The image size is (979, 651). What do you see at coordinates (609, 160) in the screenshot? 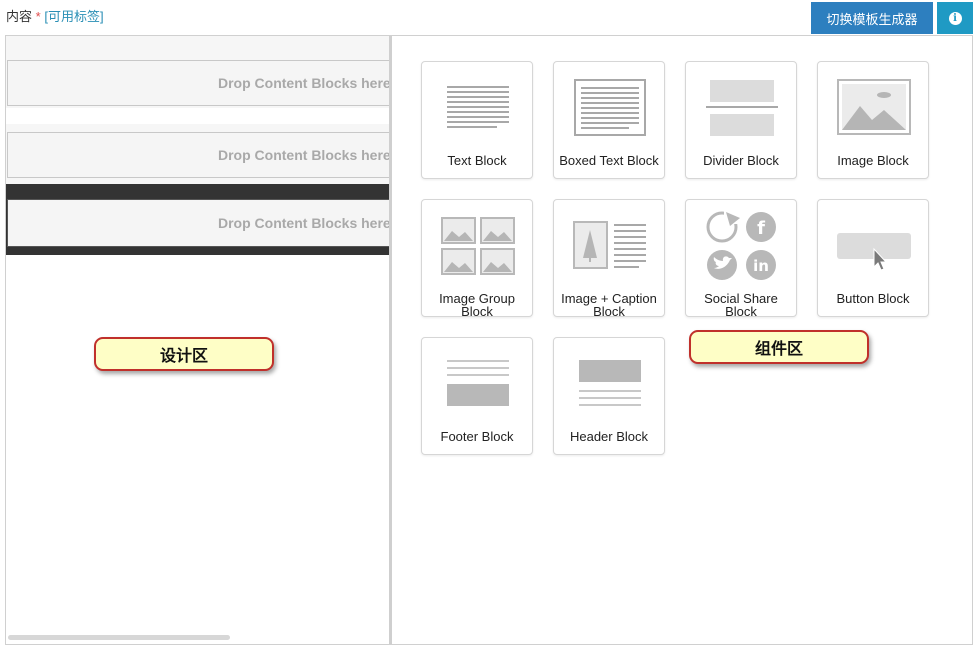
I see `block-label: Boxed Text Block` at bounding box center [609, 160].